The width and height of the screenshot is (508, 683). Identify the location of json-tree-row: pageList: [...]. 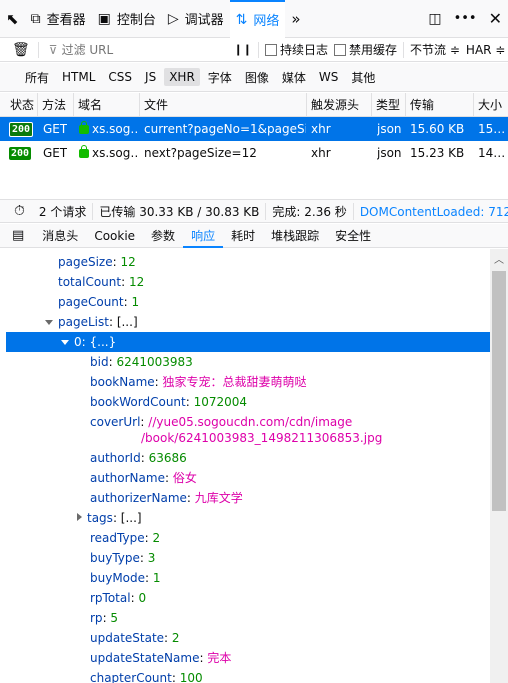
(91, 322).